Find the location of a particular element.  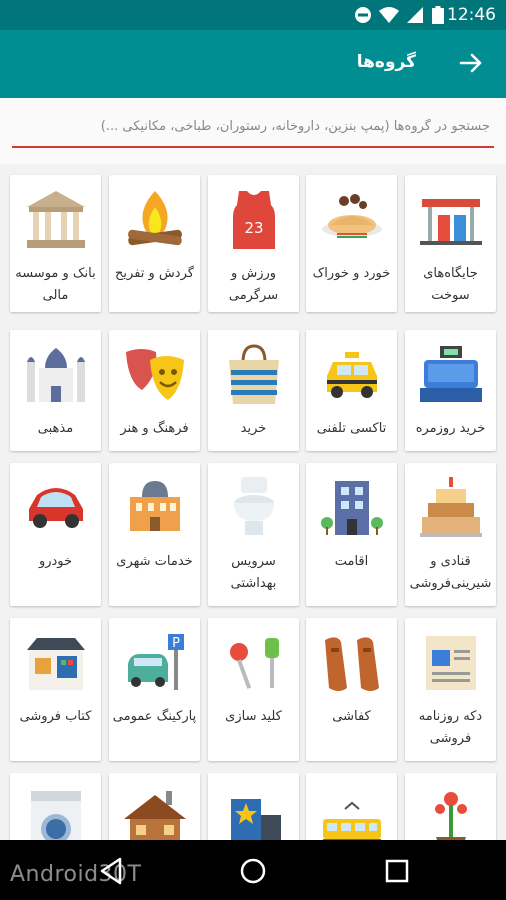

category-label: سرویس بهداشتی is located at coordinates (253, 572).